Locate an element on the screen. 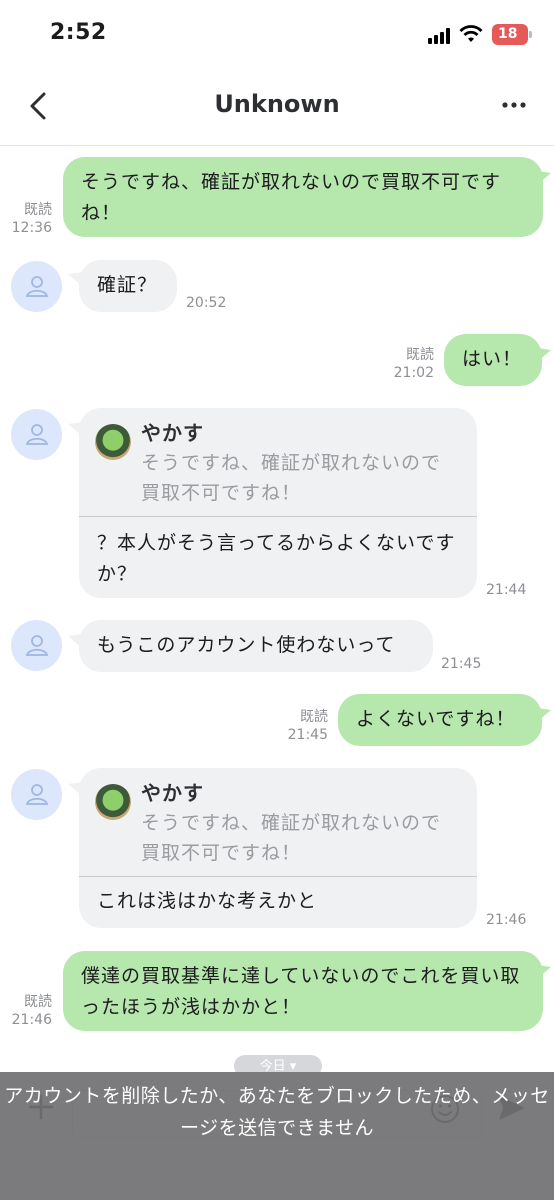  battery-icon: 18 is located at coordinates (512, 34).